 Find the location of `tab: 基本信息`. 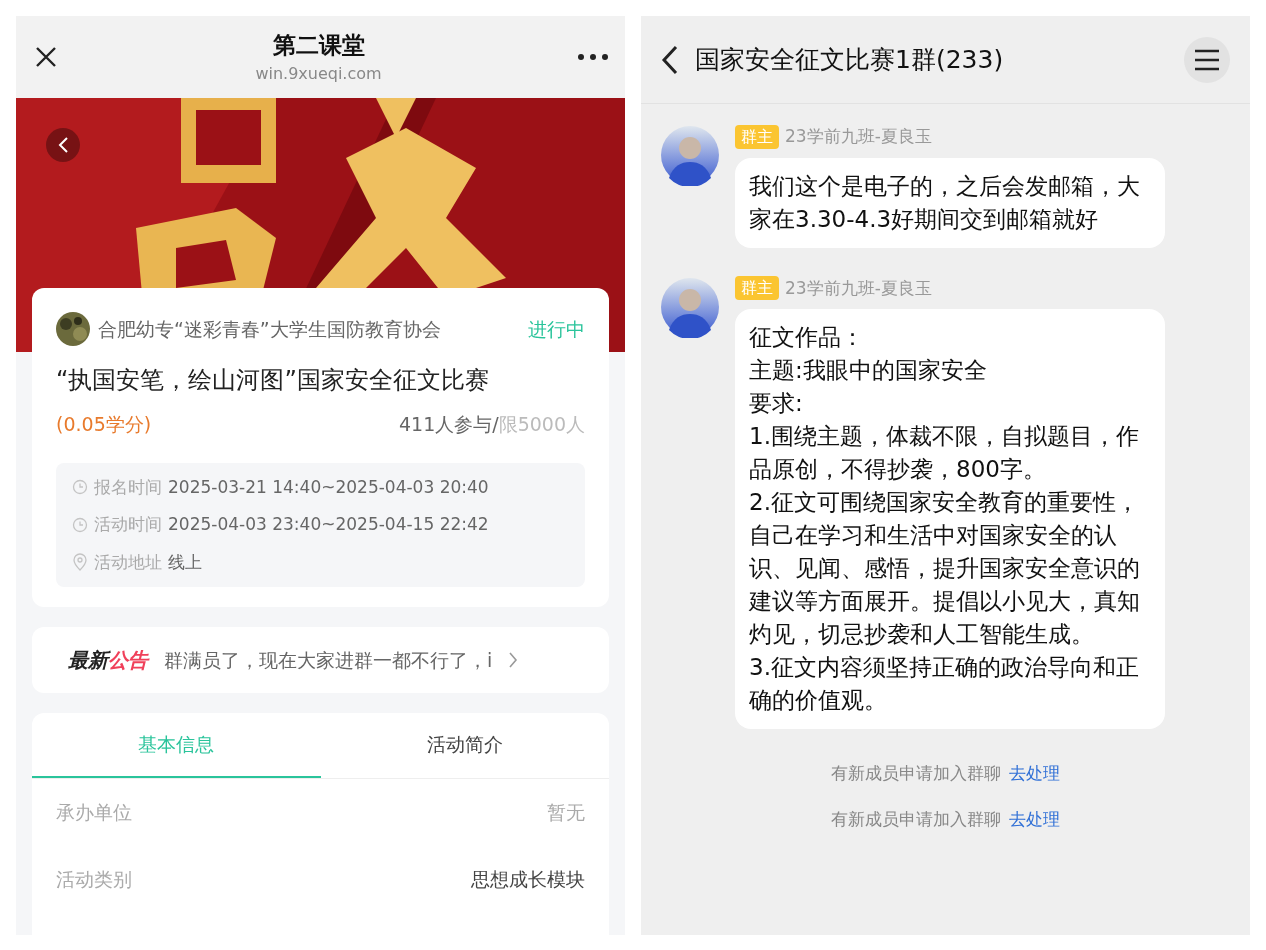

tab: 基本信息 is located at coordinates (176, 745).